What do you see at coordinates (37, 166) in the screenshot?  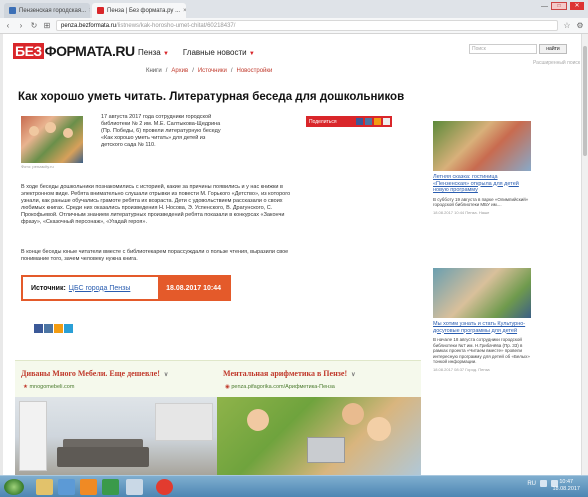 I see `photo-caption: Фото: penzacity.ru` at bounding box center [37, 166].